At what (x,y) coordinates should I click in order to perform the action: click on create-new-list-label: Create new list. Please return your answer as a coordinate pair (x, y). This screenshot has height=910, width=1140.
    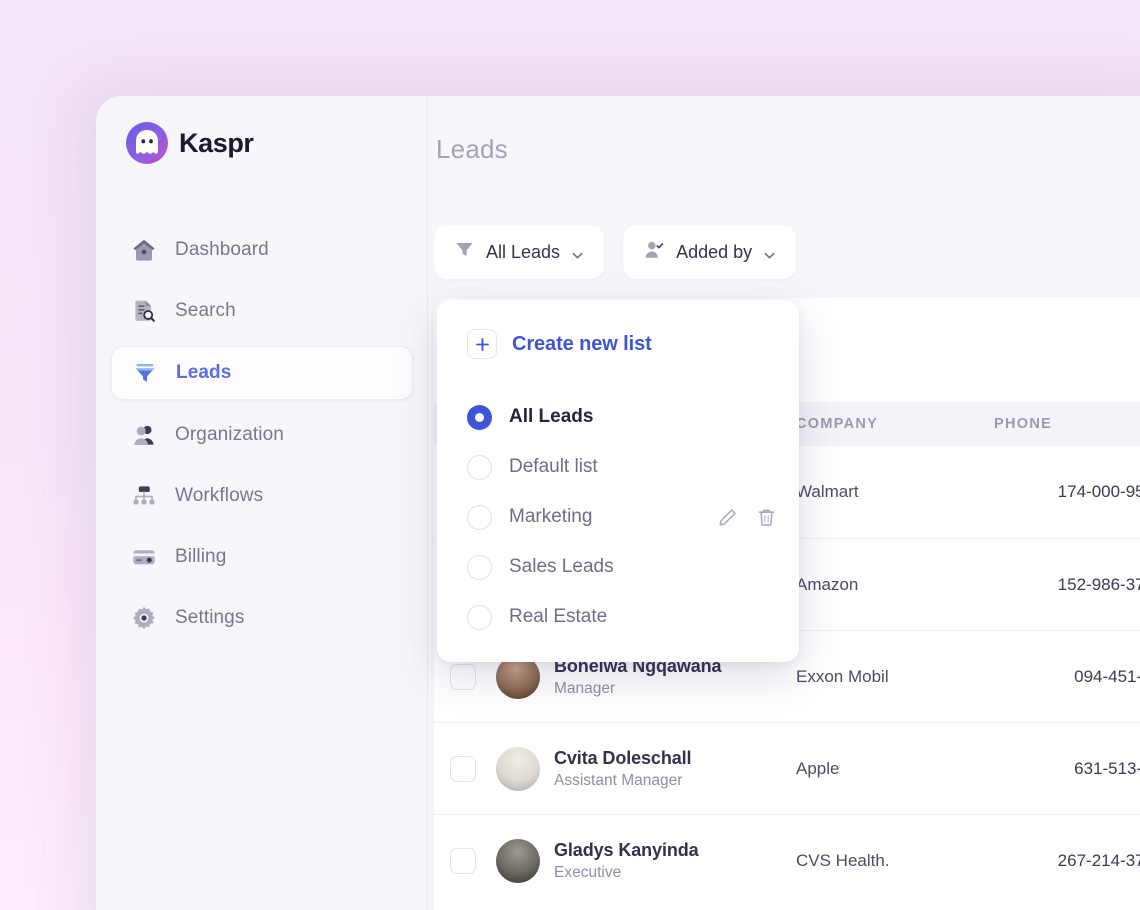
    Looking at the image, I should click on (582, 343).